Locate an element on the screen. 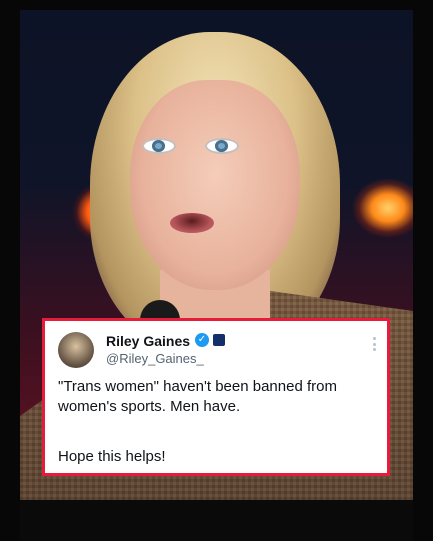 Image resolution: width=433 pixels, height=541 pixels. display-name: Riley Gaines is located at coordinates (148, 341).